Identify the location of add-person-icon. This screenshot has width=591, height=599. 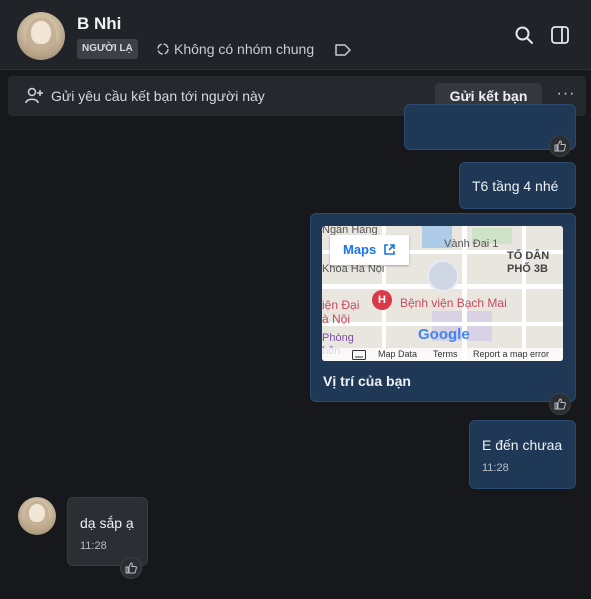
(34, 95).